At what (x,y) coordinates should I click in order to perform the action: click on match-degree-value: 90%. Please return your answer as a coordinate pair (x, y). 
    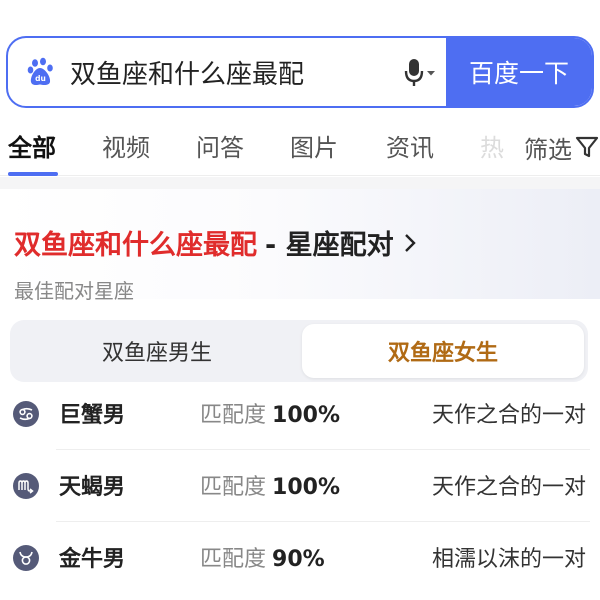
    Looking at the image, I should click on (298, 559).